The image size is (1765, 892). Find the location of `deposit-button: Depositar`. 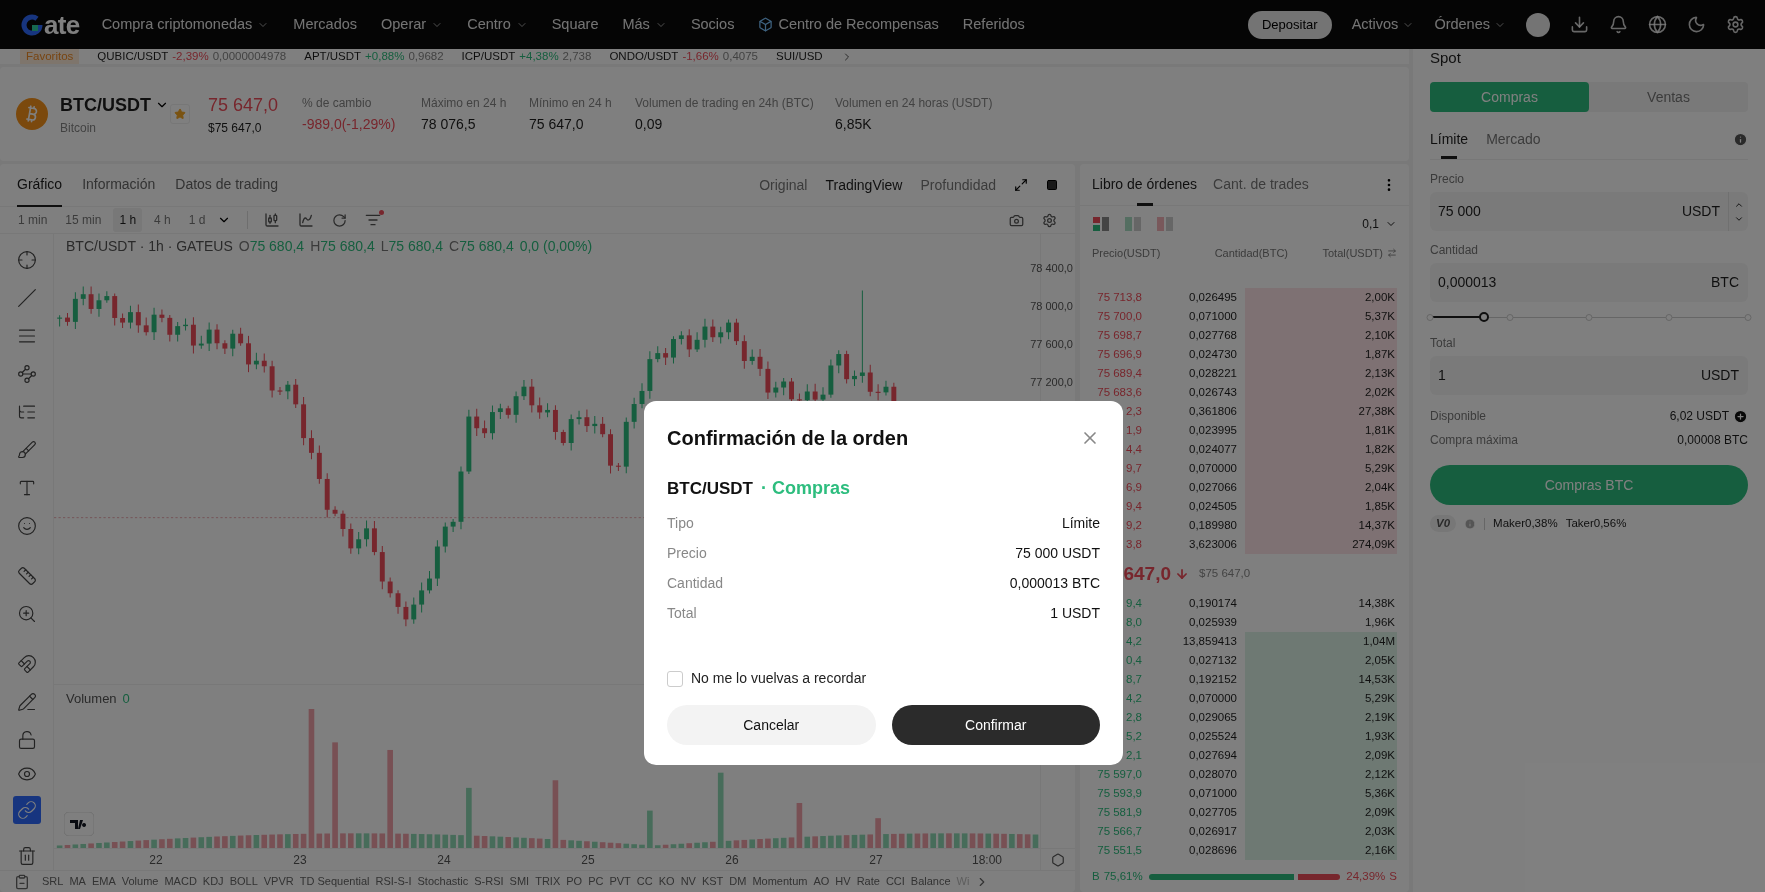

deposit-button: Depositar is located at coordinates (1290, 24).